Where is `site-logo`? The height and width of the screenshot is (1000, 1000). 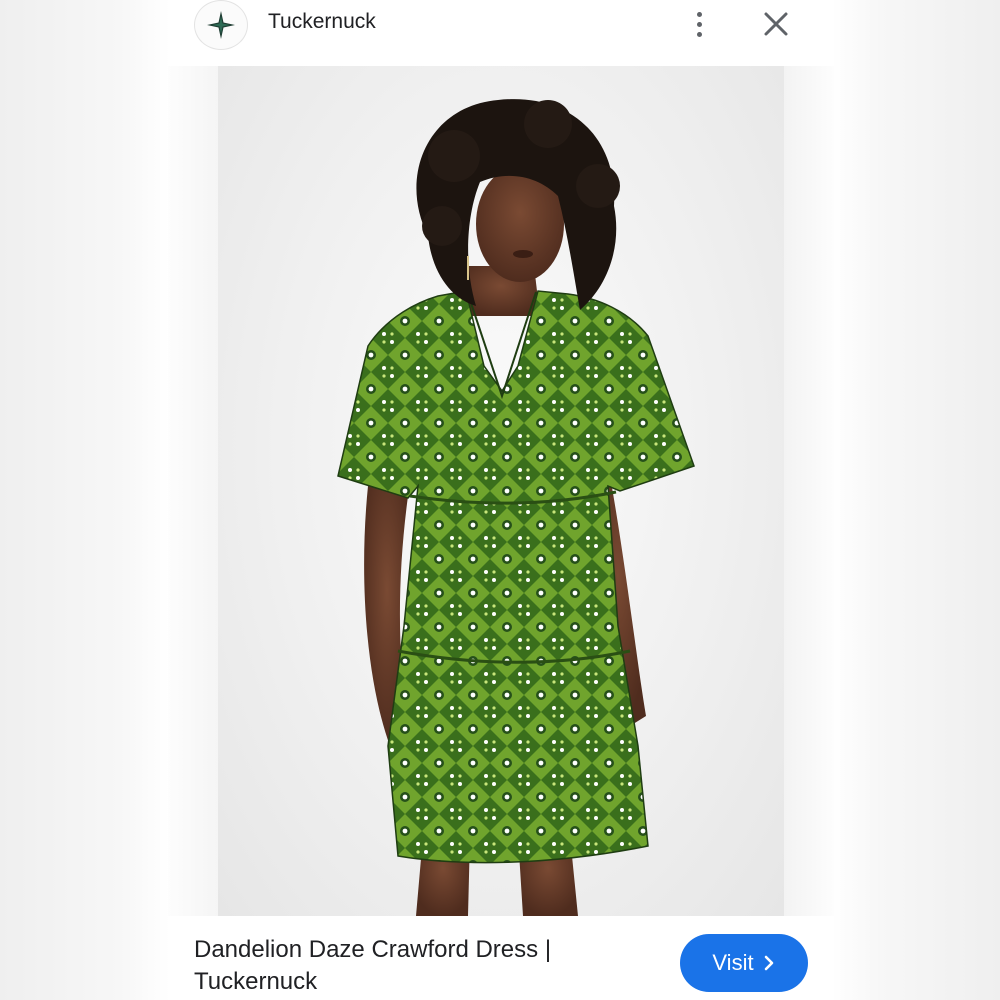 site-logo is located at coordinates (221, 25).